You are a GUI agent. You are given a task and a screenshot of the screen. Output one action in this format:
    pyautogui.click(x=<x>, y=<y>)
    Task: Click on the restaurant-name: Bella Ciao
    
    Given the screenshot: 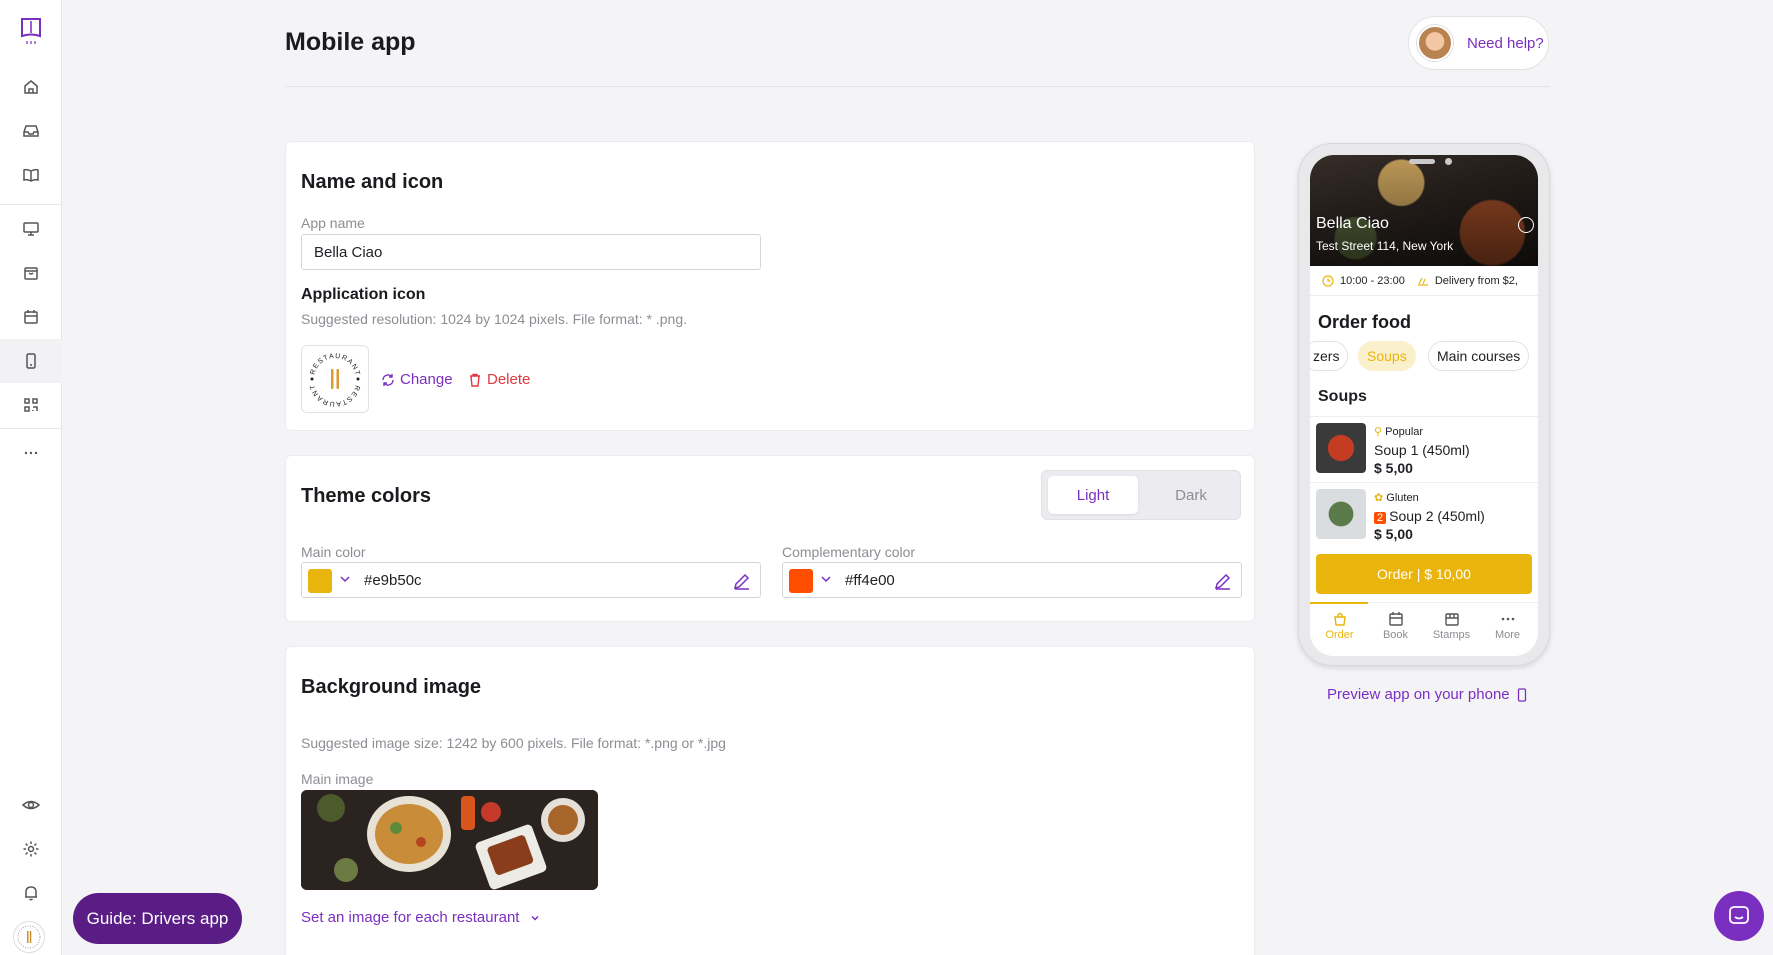 What is the action you would take?
    pyautogui.click(x=1352, y=223)
    